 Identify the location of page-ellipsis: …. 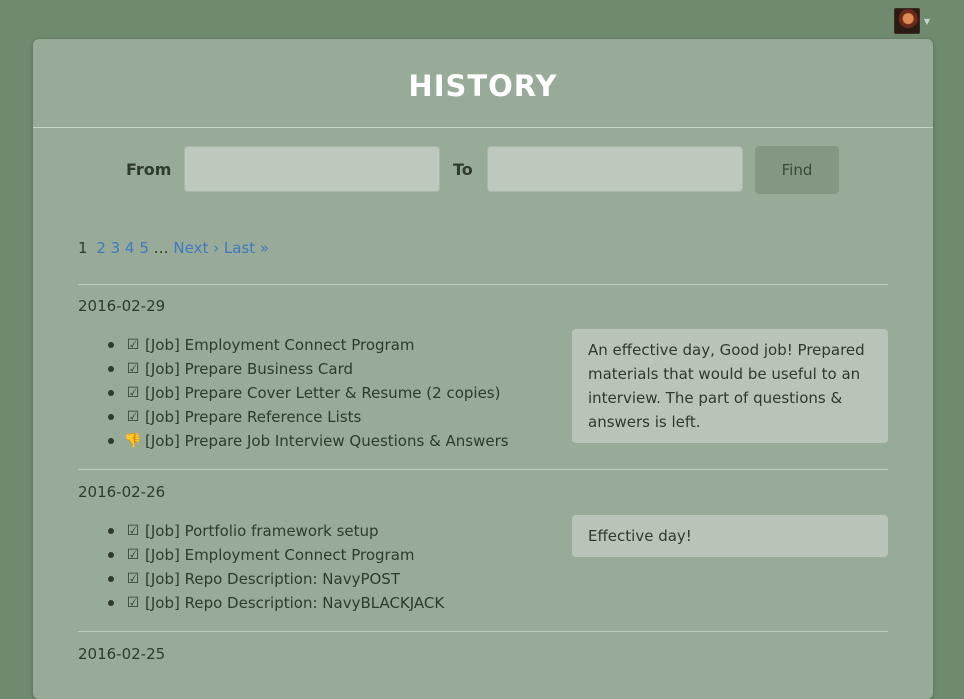
(161, 248).